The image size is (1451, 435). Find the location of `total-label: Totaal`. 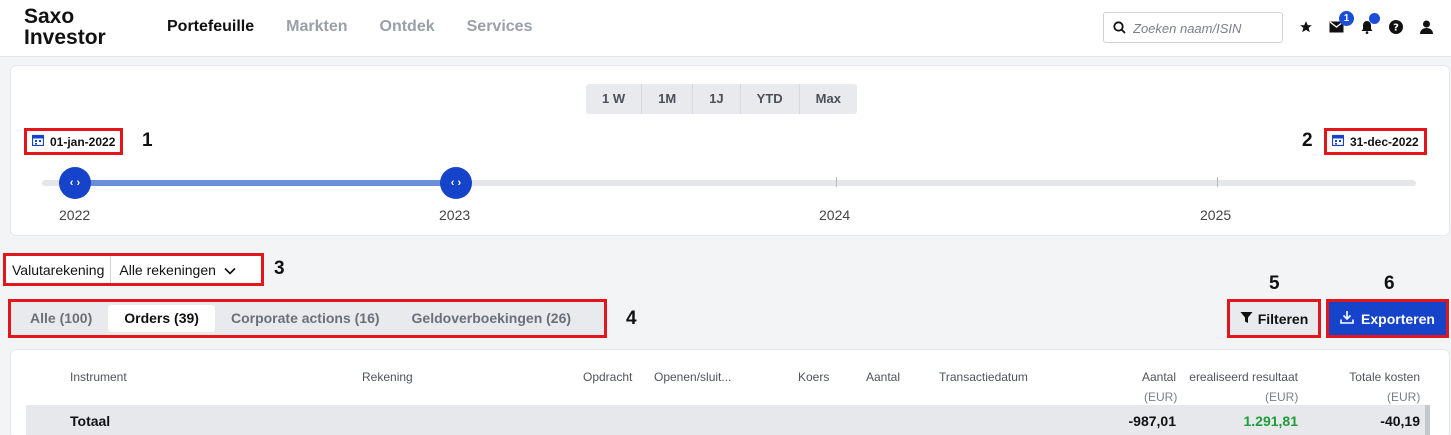

total-label: Totaal is located at coordinates (90, 421).